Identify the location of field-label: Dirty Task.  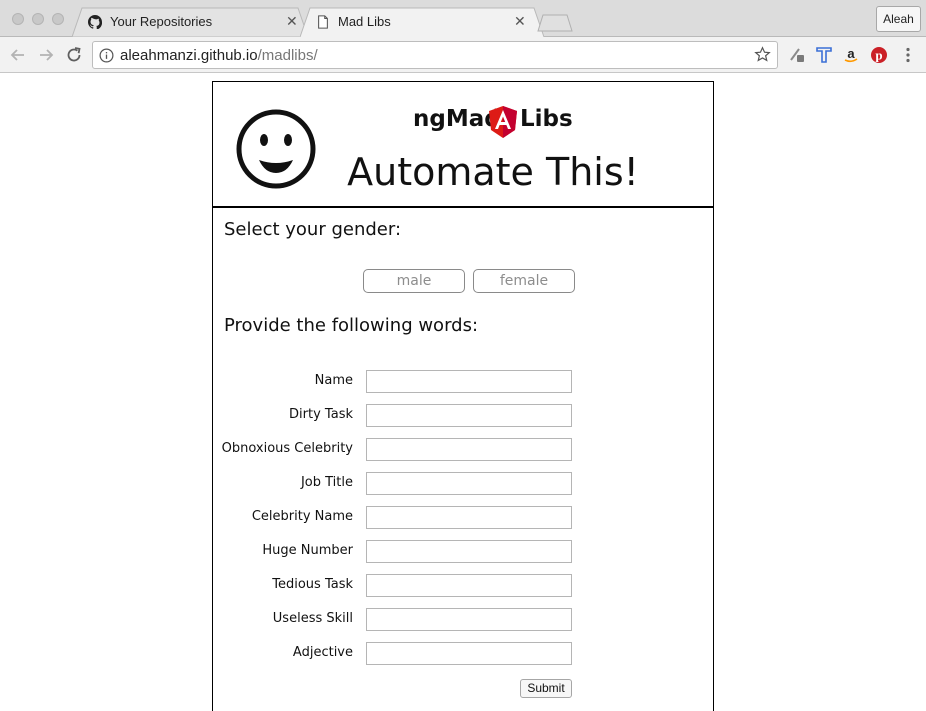
(321, 414).